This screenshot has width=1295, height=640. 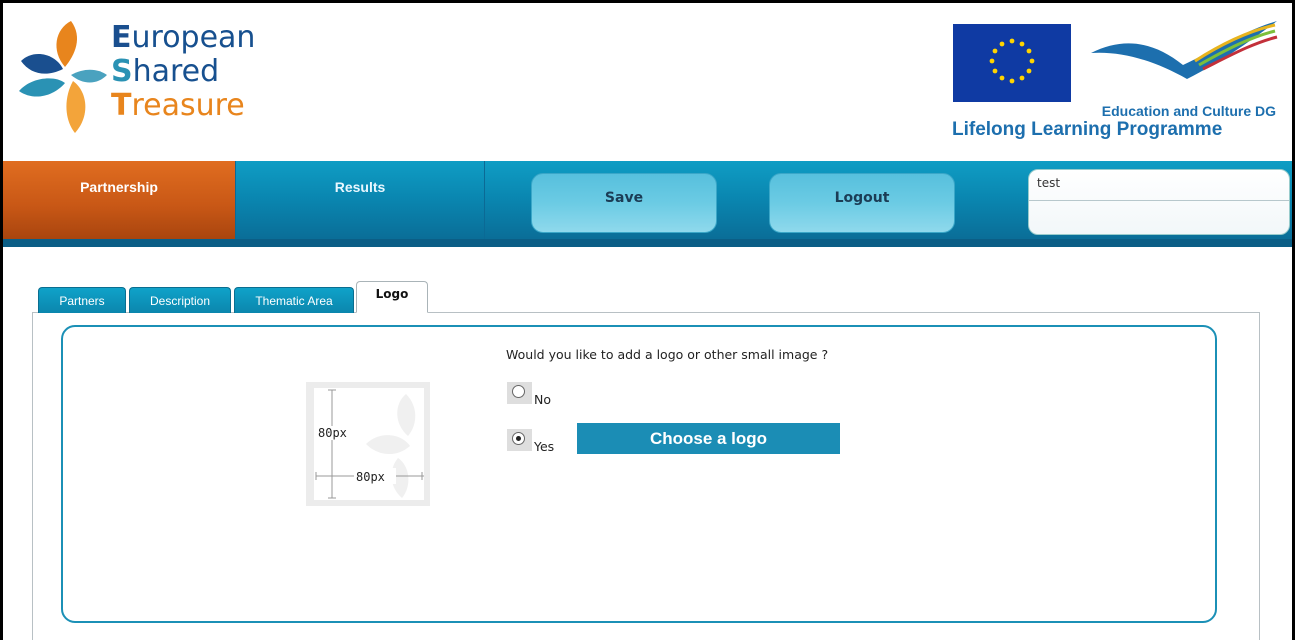 I want to click on european-shared-treasure-logo: European Shared Treasure, so click(x=147, y=80).